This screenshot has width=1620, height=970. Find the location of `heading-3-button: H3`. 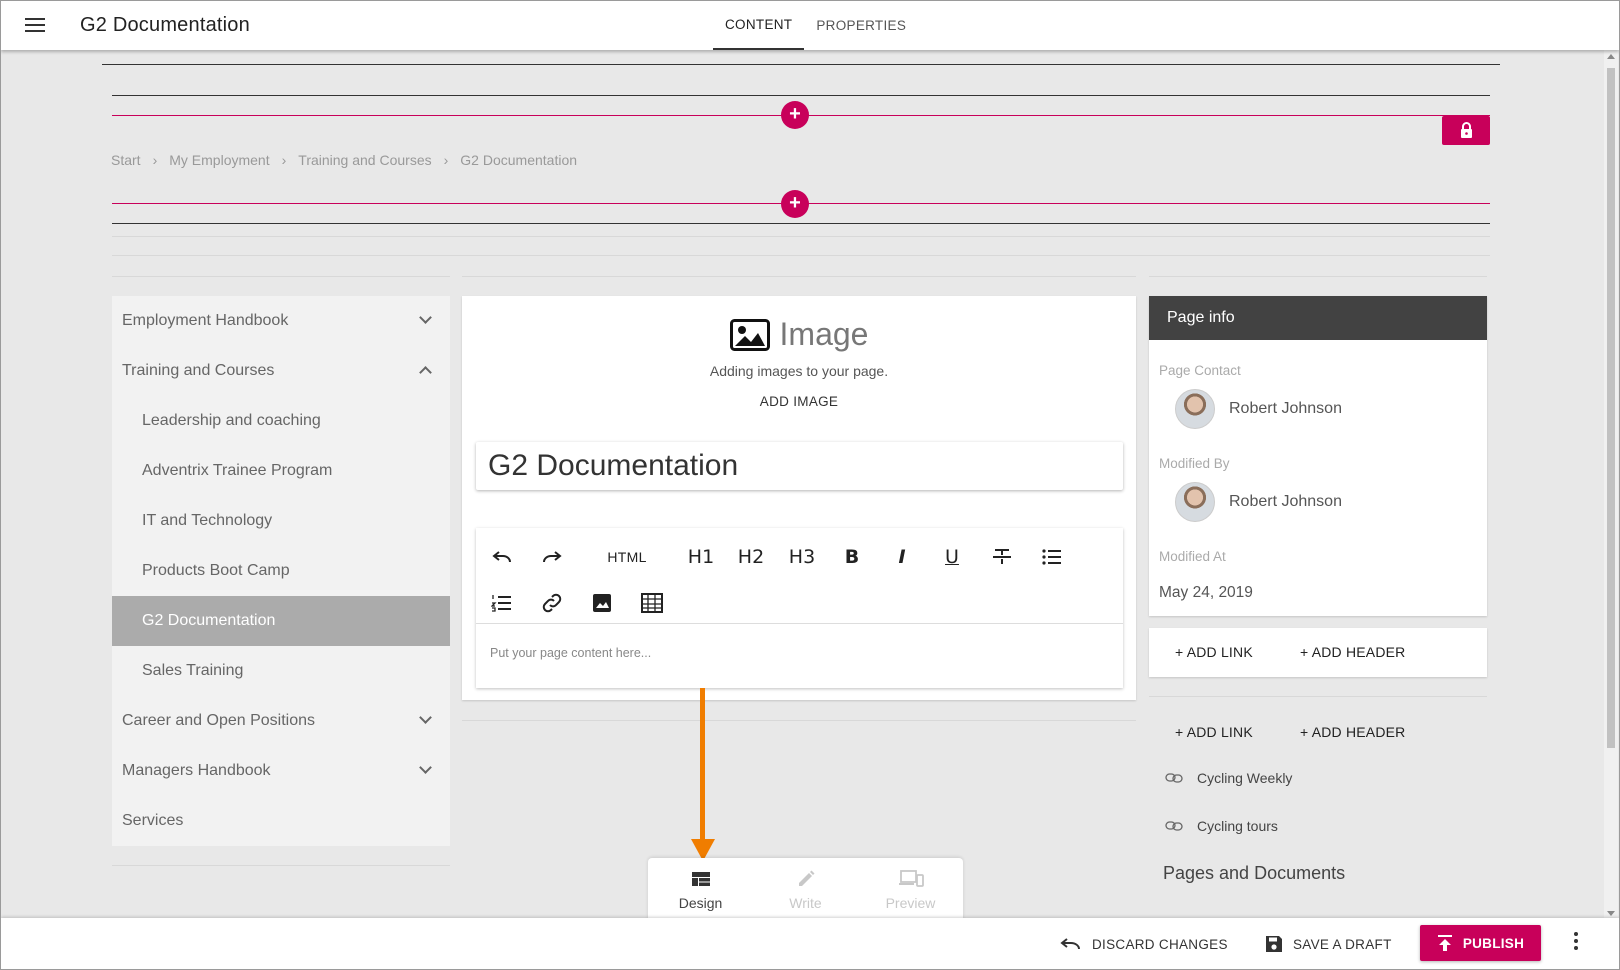

heading-3-button: H3 is located at coordinates (802, 557).